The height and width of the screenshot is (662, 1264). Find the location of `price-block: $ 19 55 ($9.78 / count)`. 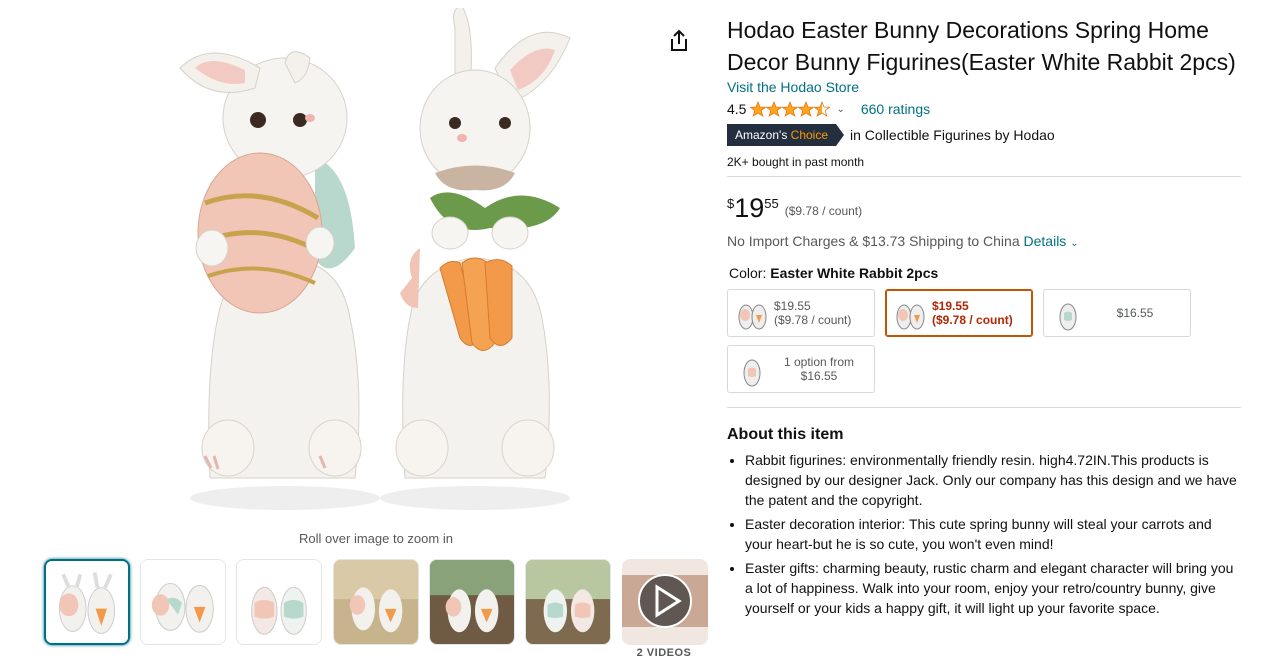

price-block: $ 19 55 ($9.78 / count) is located at coordinates (984, 209).